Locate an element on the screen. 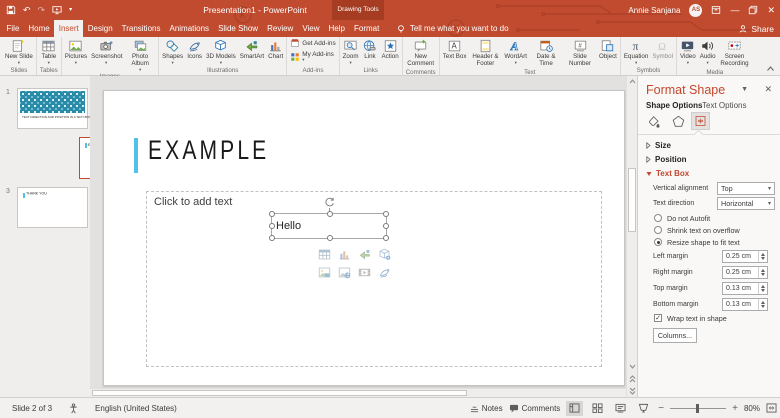 The image size is (780, 418). resize-handle-se is located at coordinates (386, 238).